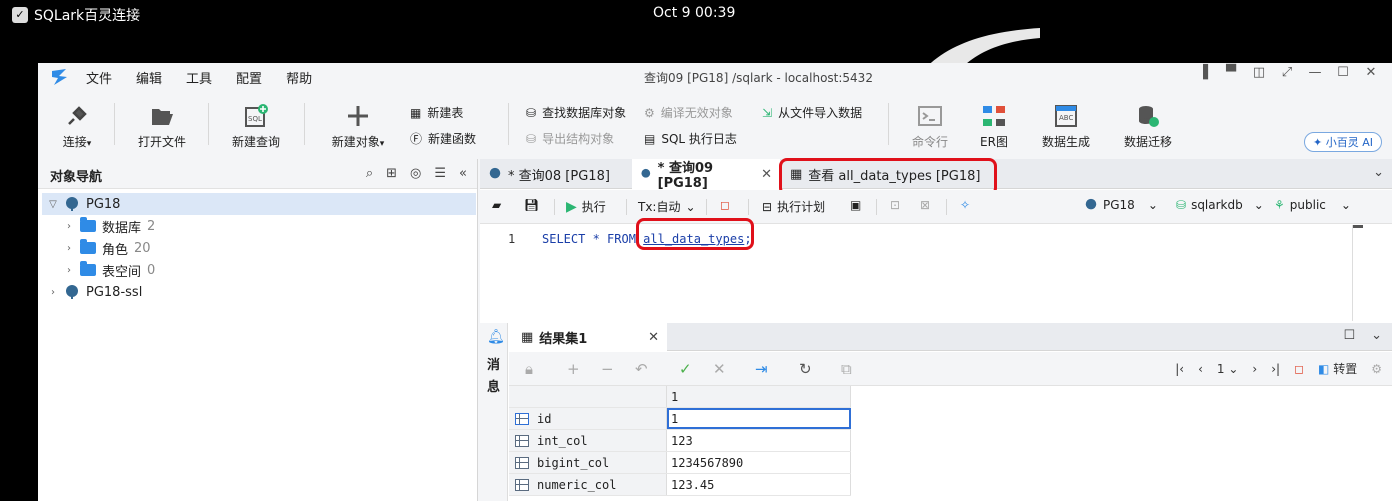  I want to click on menu-config: 配置, so click(249, 77).